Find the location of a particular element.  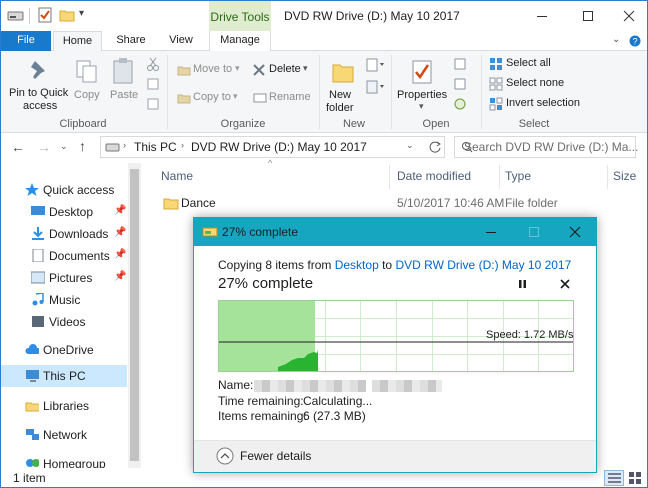

videos-icon is located at coordinates (38, 321).